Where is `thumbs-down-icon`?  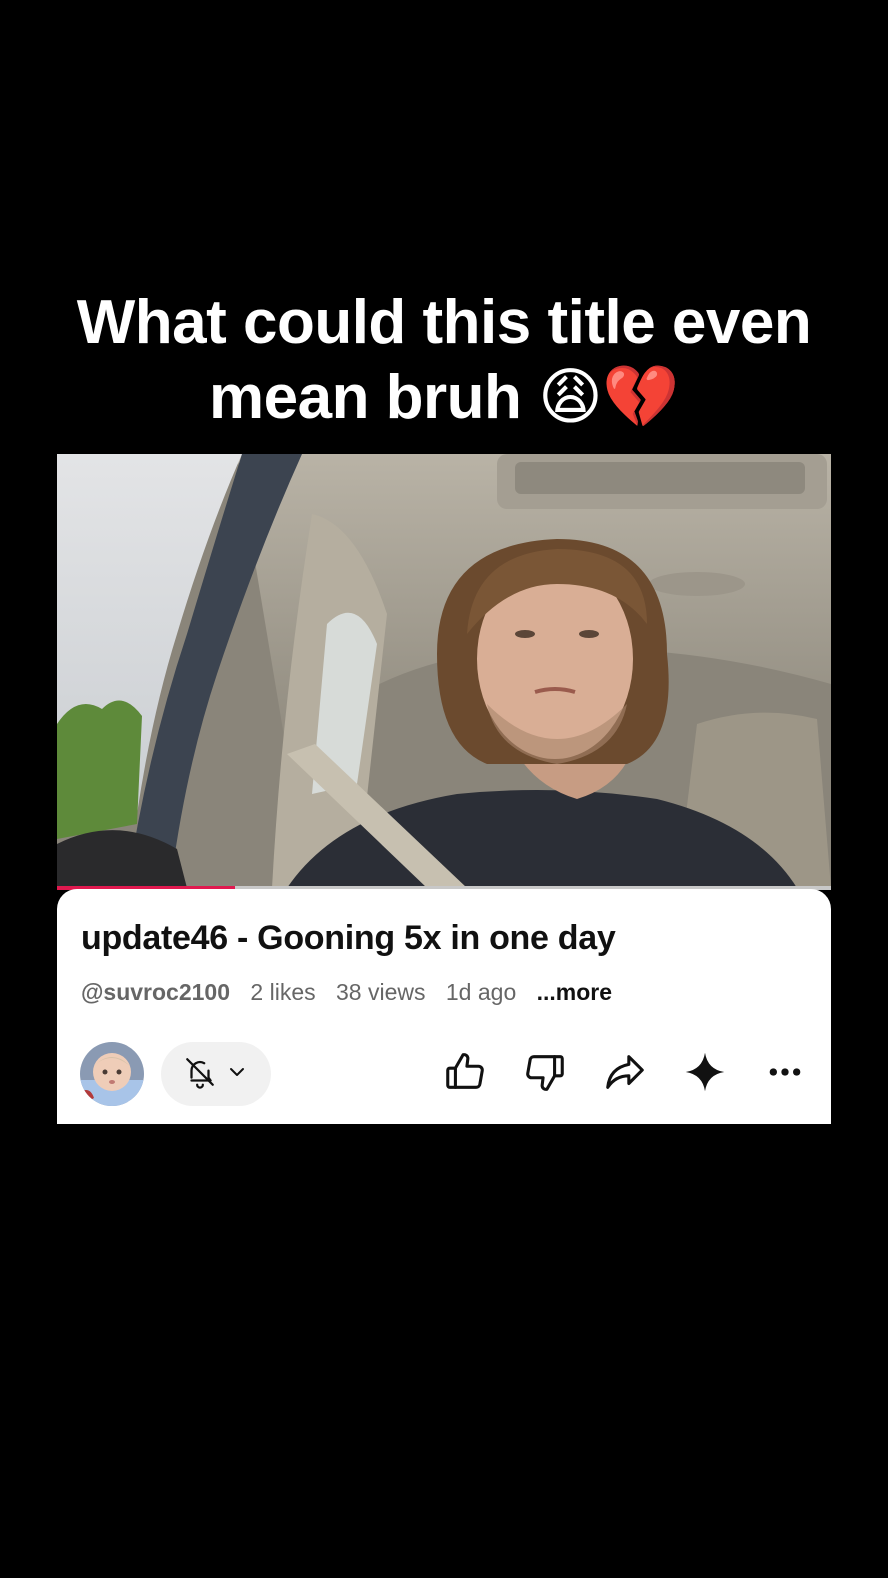
thumbs-down-icon is located at coordinates (545, 1074).